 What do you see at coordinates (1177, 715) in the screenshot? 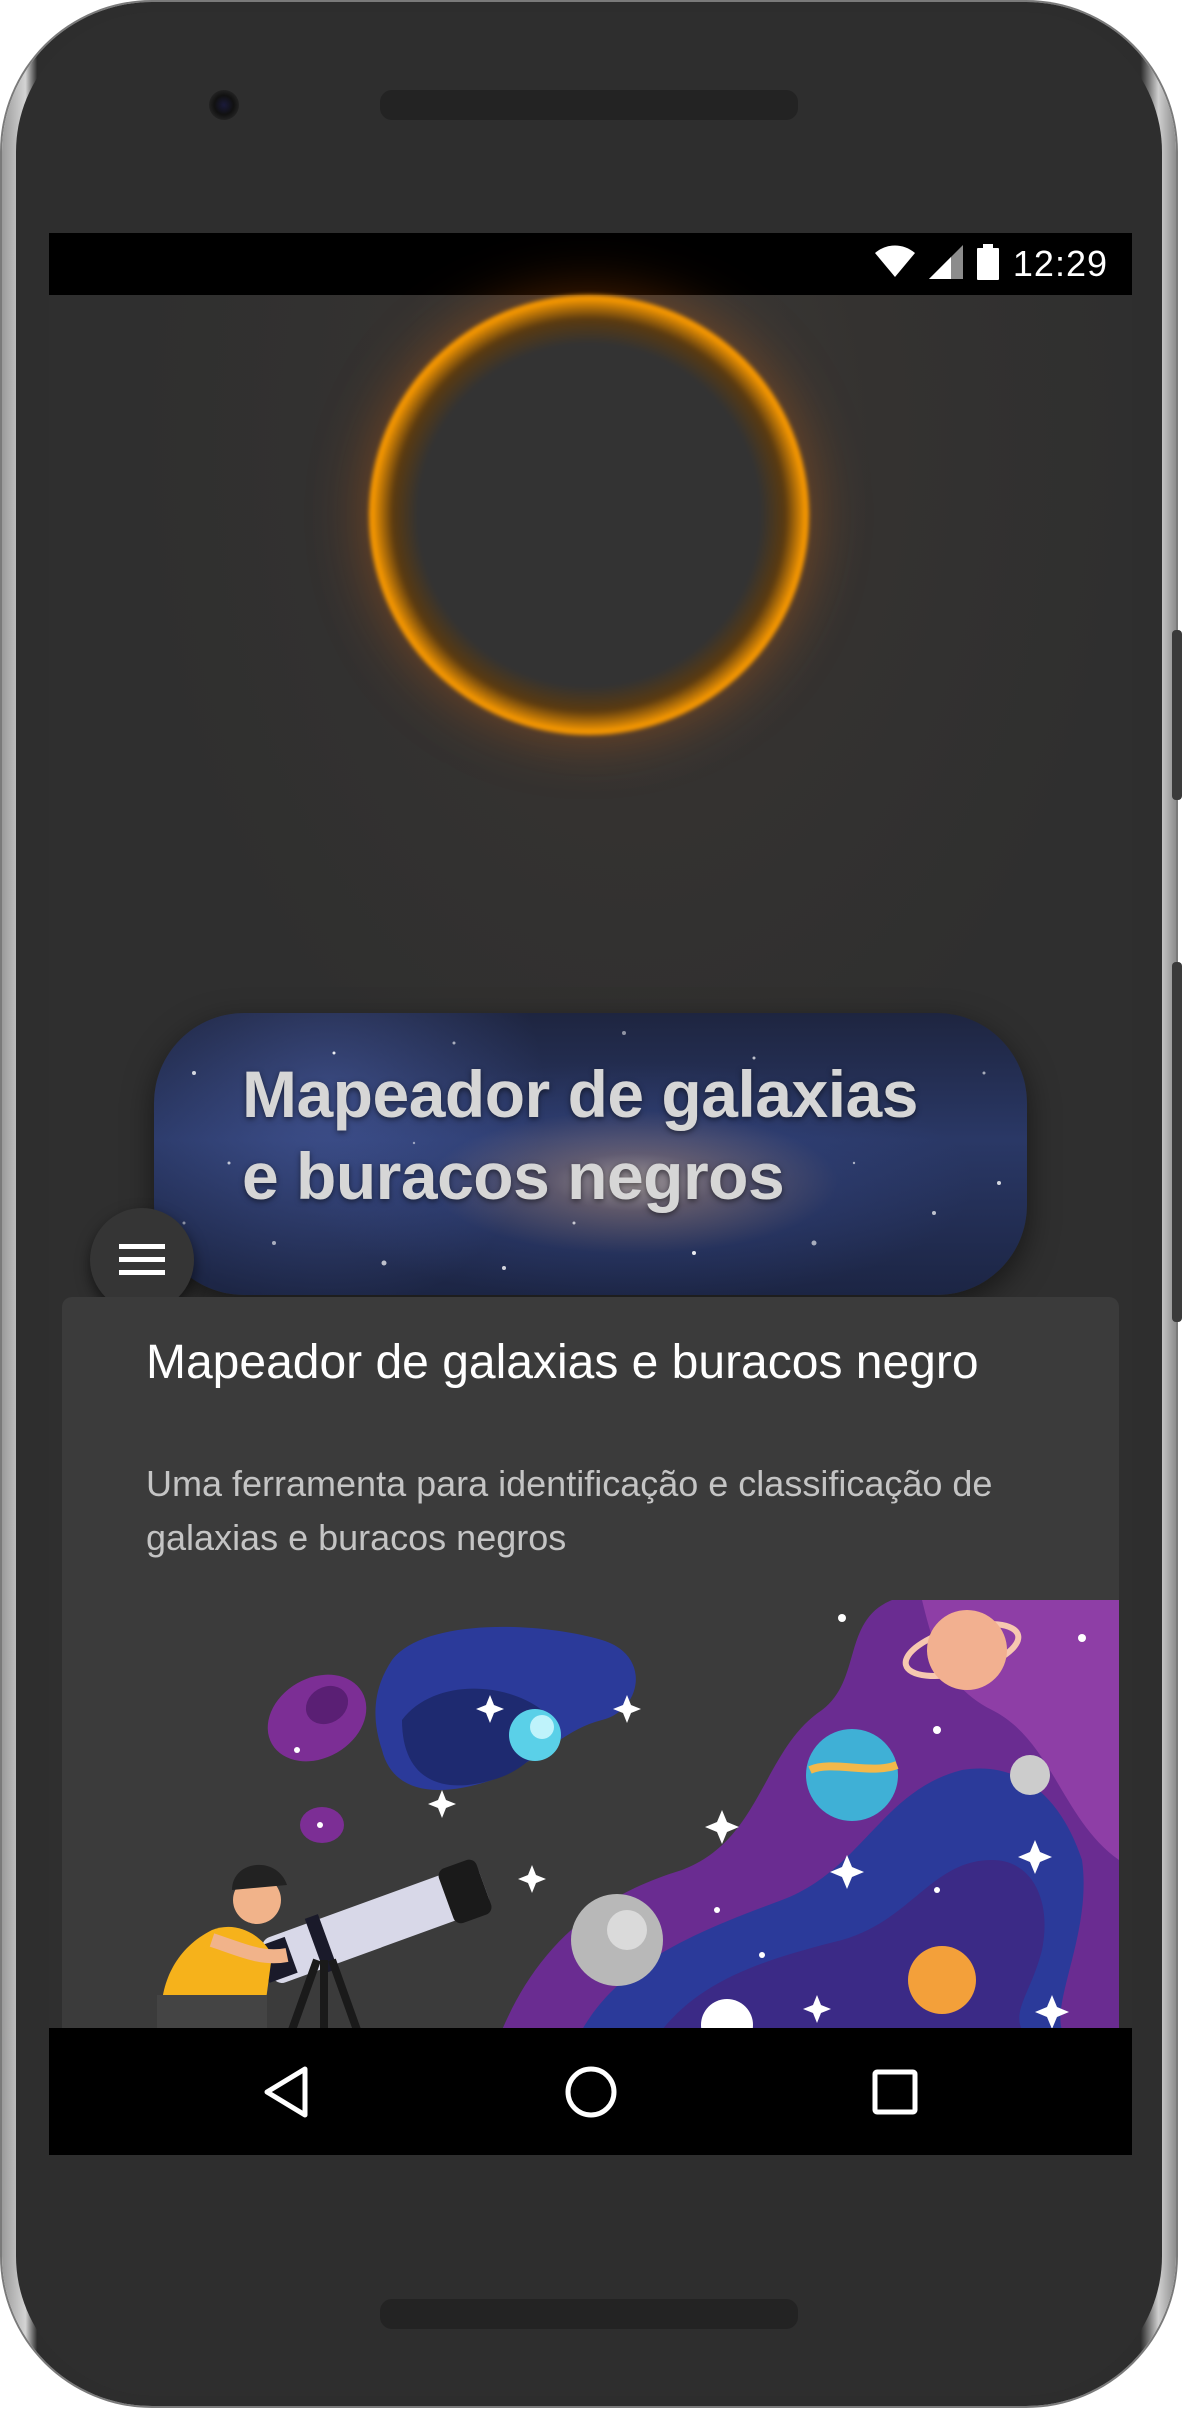
I see `volume-button` at bounding box center [1177, 715].